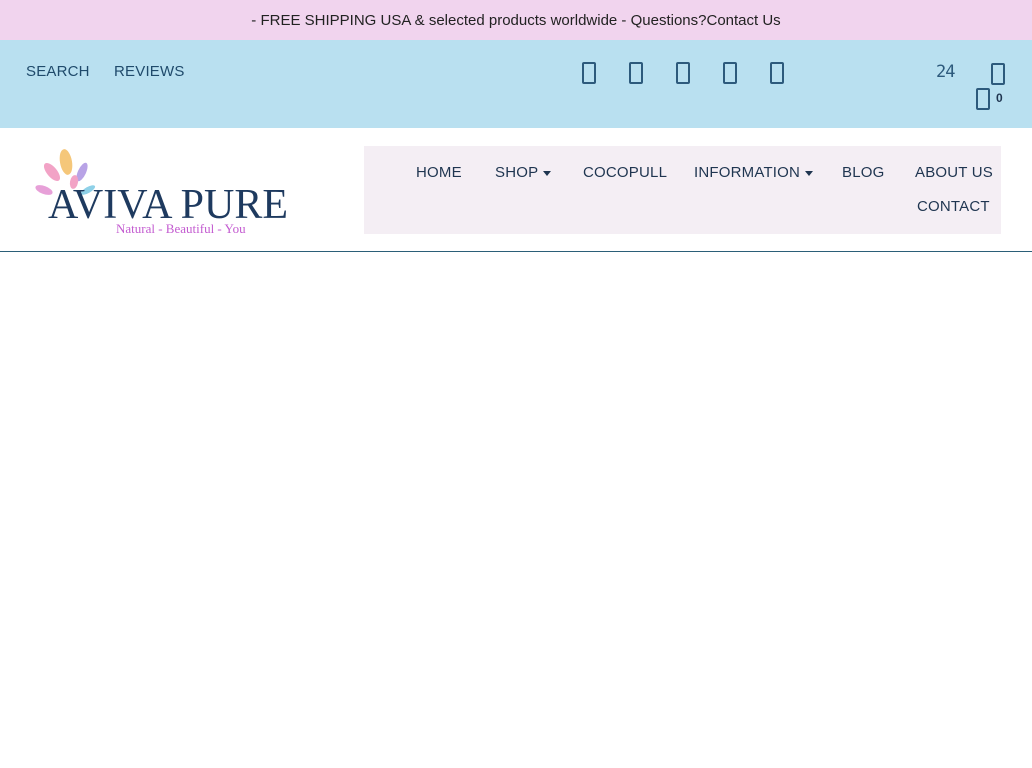  Describe the element at coordinates (589, 73) in the screenshot. I see `facebook-icon` at that location.